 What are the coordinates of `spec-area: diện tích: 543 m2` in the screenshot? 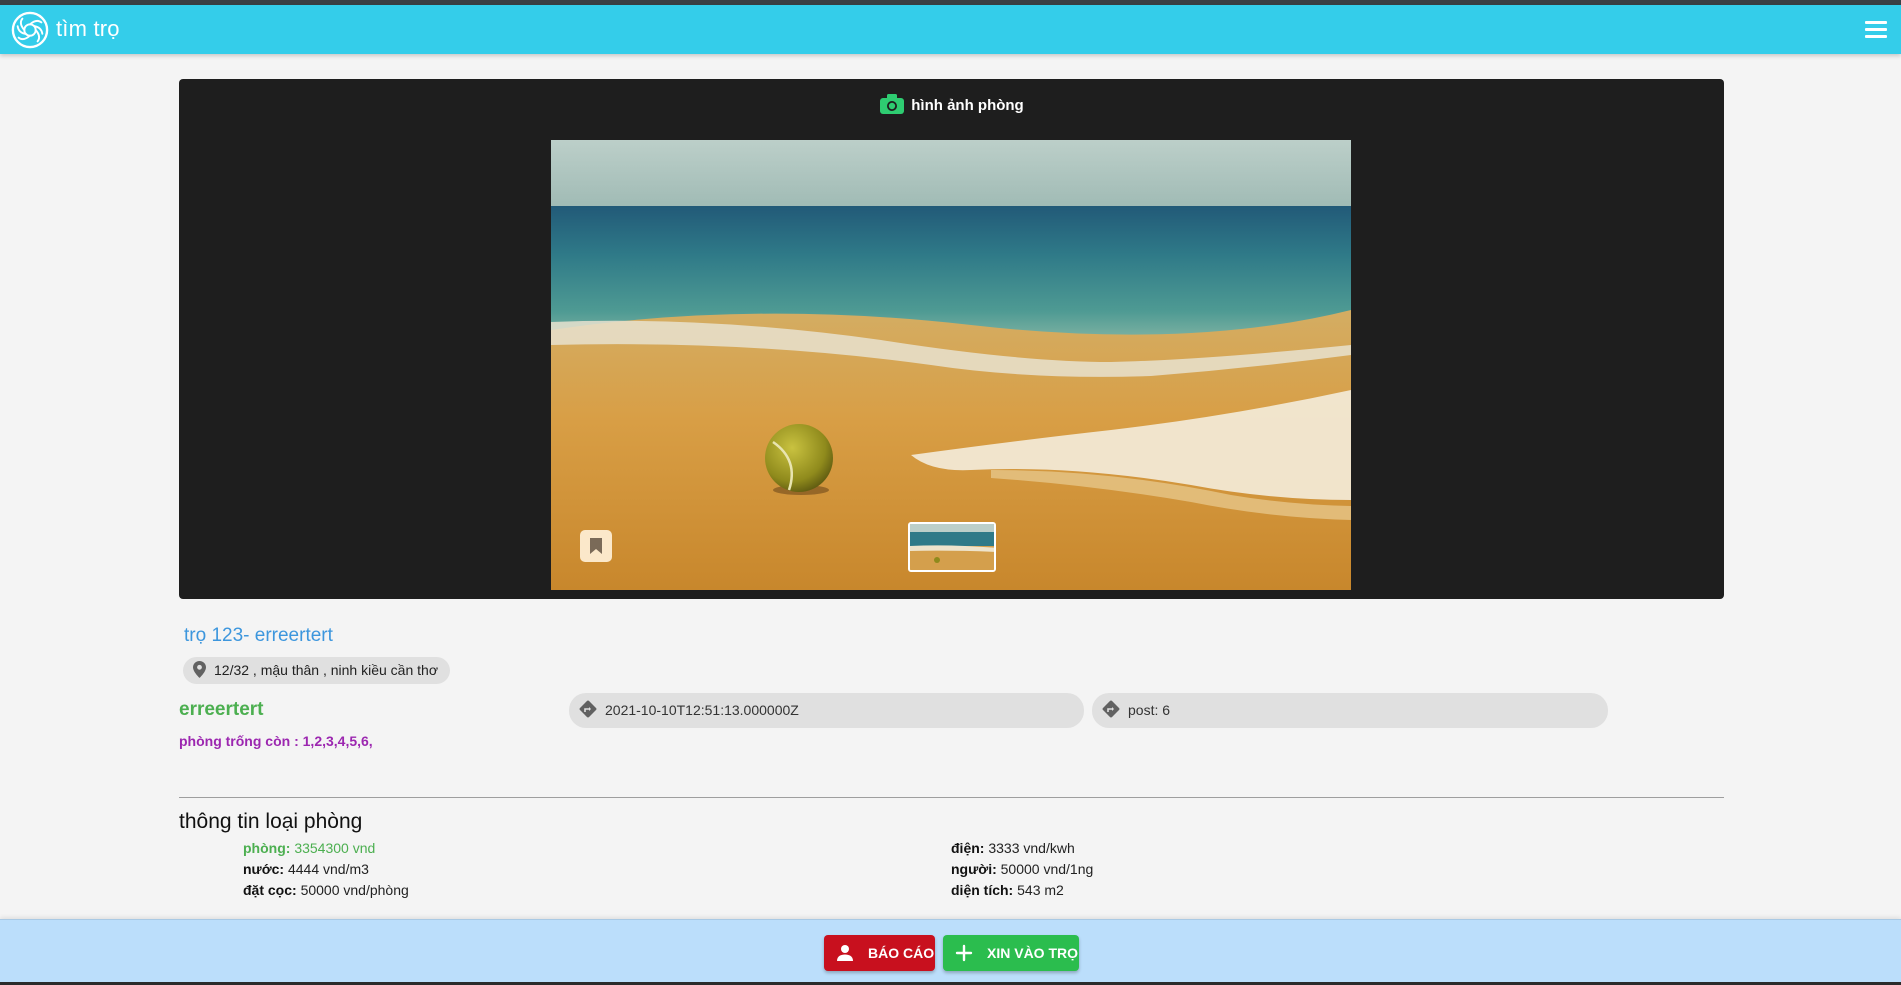 It's located at (1007, 890).